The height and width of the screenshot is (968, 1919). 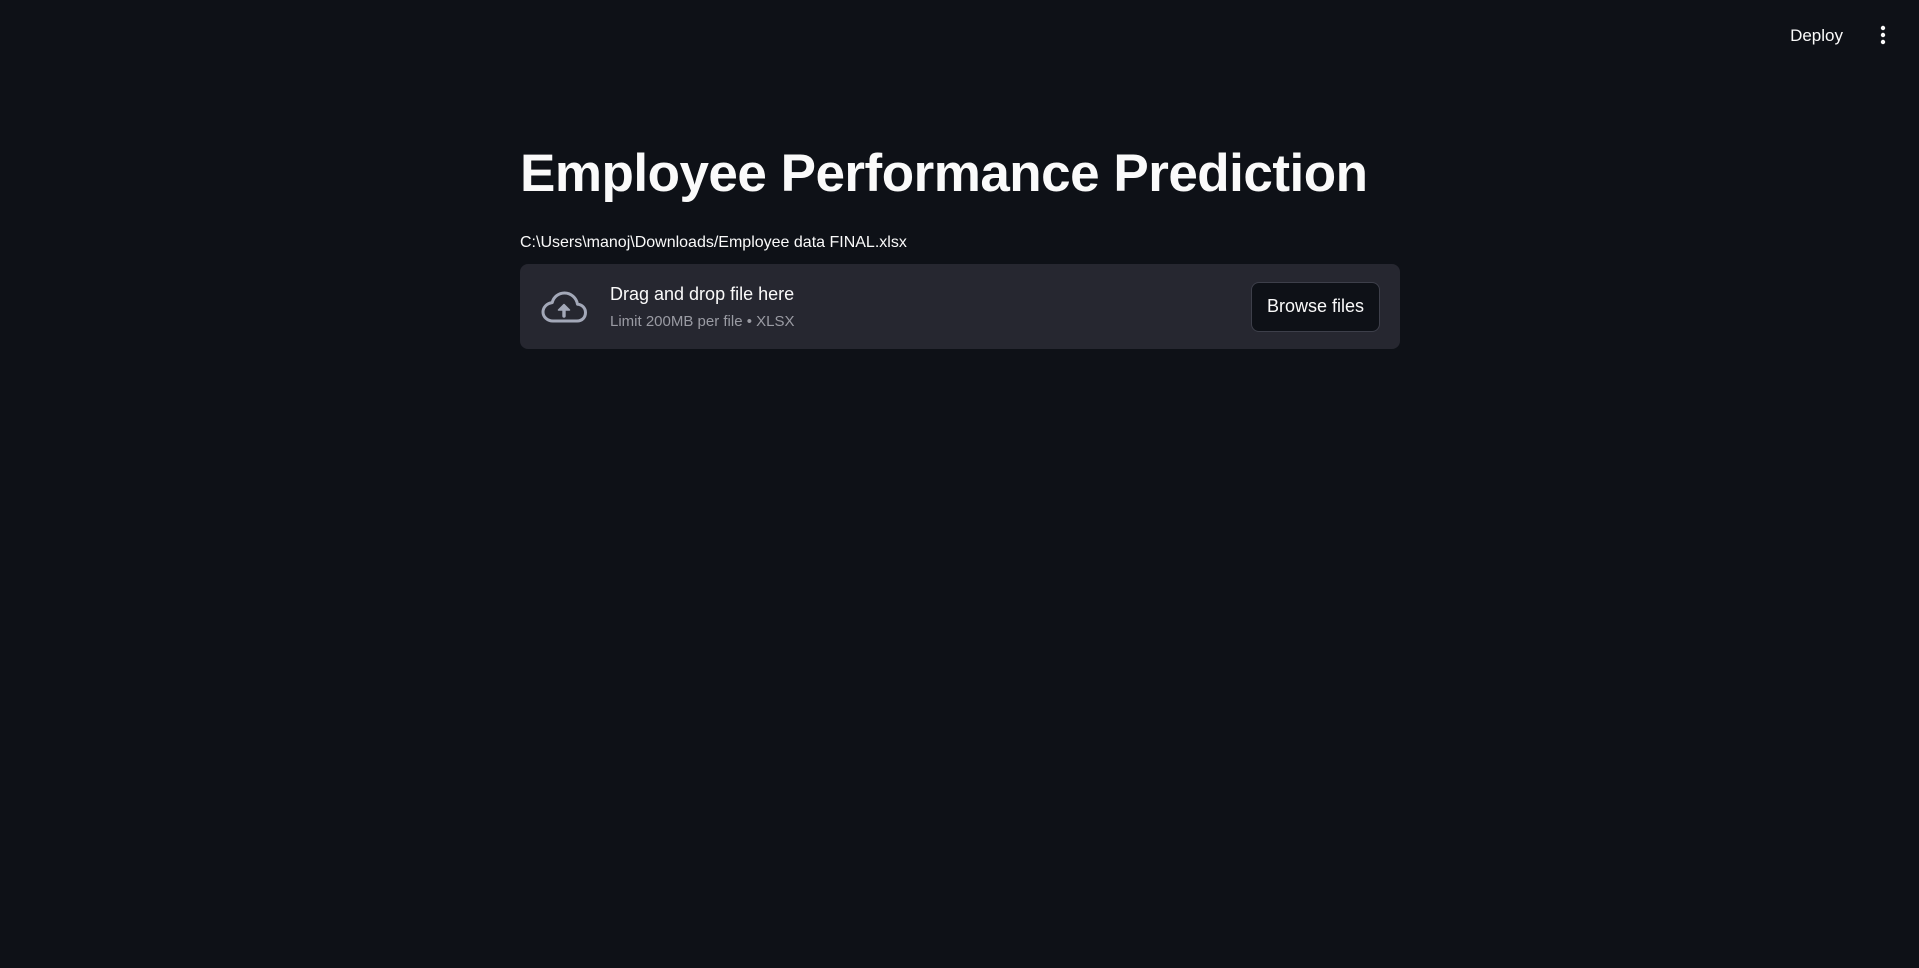 I want to click on browse-files-button: Browse files, so click(x=1315, y=306).